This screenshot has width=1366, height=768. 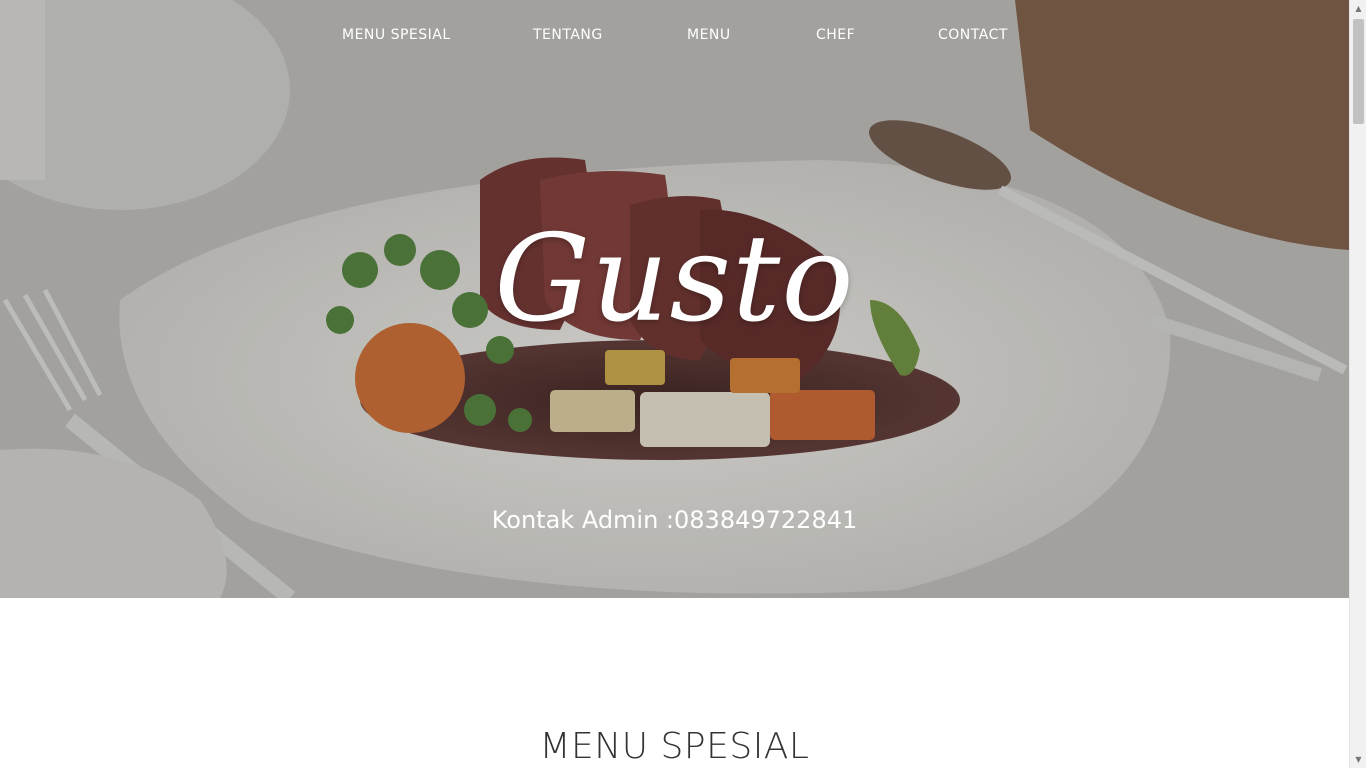 I want to click on main-navigation: MENU SPESIAL TENTANG MENU CHEF CONTACT, so click(x=674, y=38).